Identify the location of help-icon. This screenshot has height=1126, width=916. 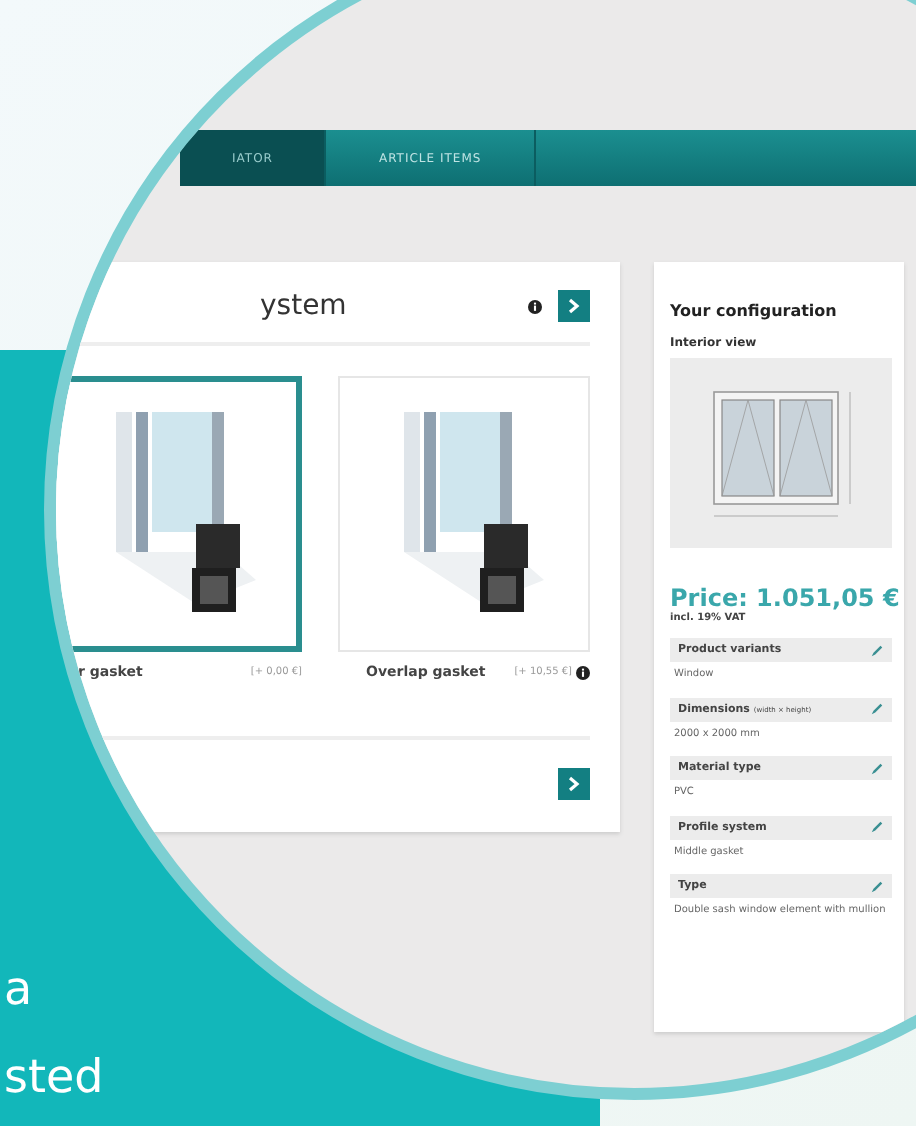
(583, 672).